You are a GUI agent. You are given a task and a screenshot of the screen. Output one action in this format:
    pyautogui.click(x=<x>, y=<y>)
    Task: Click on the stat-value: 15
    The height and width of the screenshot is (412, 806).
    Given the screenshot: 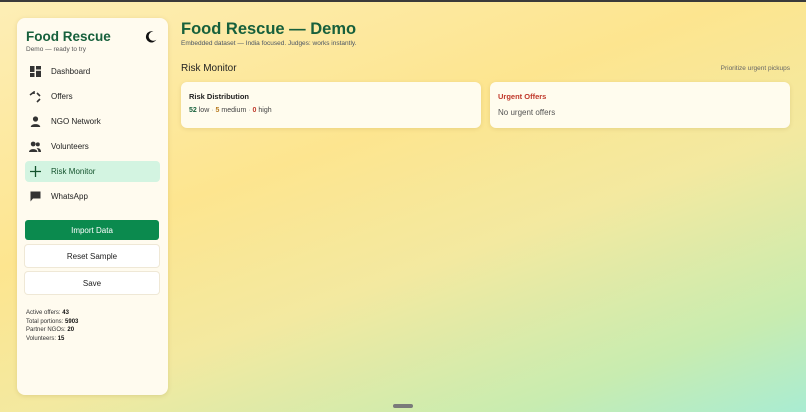 What is the action you would take?
    pyautogui.click(x=61, y=338)
    